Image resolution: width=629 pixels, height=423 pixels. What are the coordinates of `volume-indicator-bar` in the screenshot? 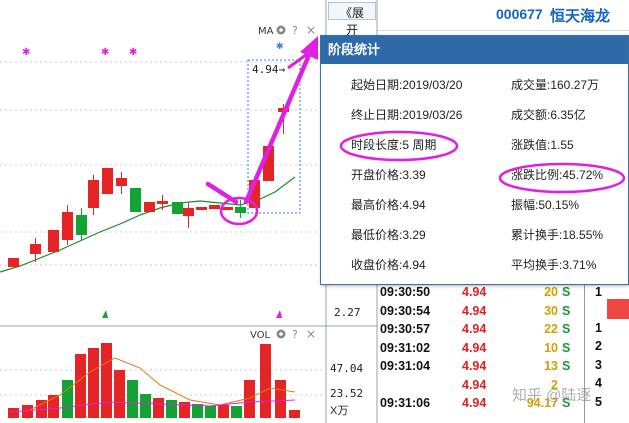 It's located at (618, 309).